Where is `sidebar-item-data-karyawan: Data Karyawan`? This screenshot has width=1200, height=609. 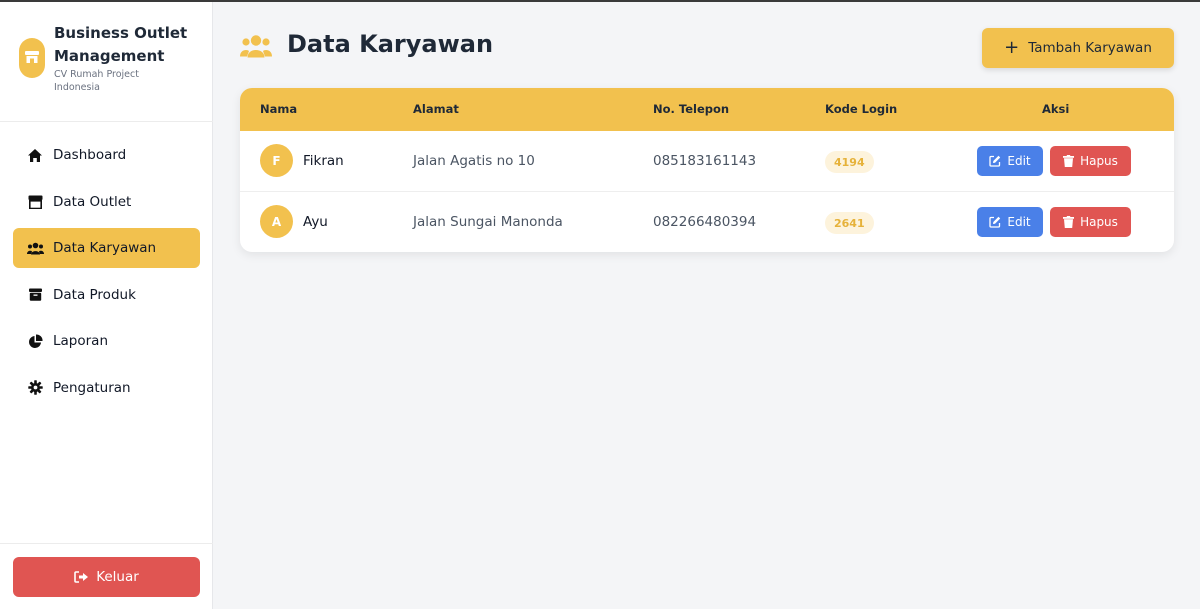 sidebar-item-data-karyawan: Data Karyawan is located at coordinates (106, 248).